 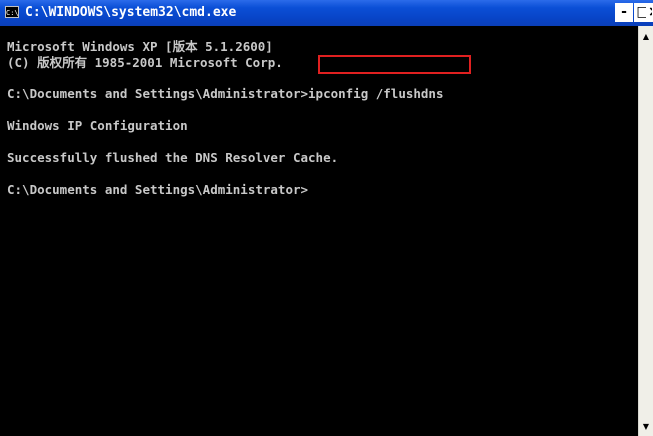 What do you see at coordinates (131, 12) in the screenshot?
I see `window-title: C:\WINDOWS\system32\cmd.exe` at bounding box center [131, 12].